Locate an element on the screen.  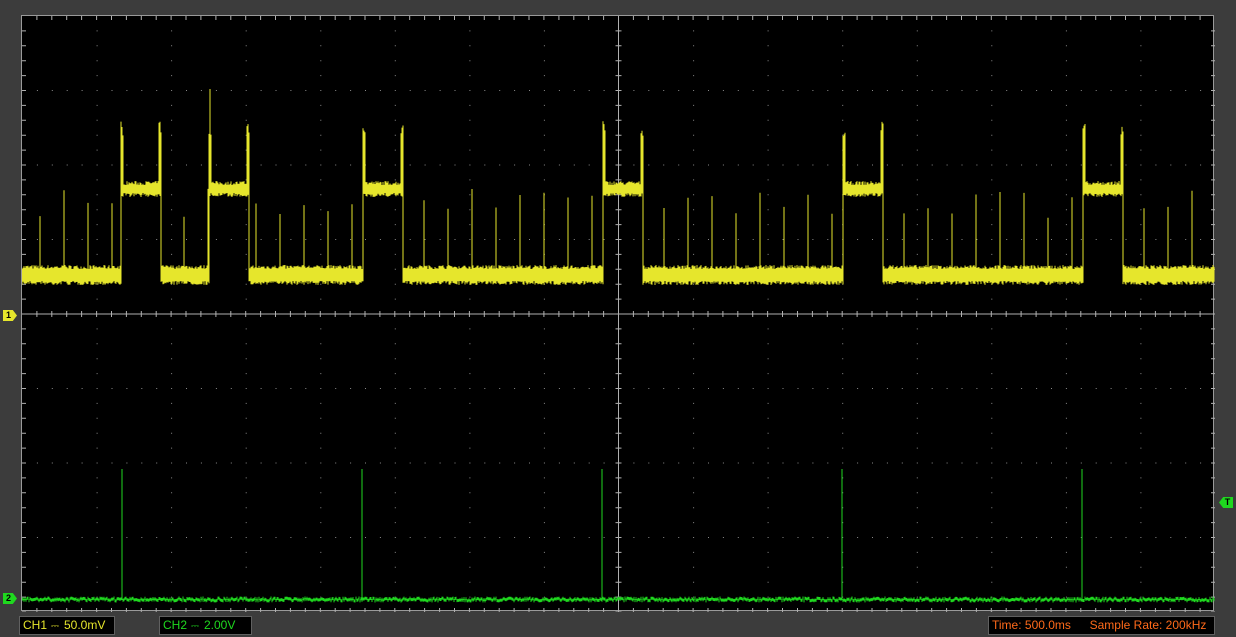
acquisition-info-box: Time: 500.0ms Sample Rate: 200kHz is located at coordinates (1101, 625).